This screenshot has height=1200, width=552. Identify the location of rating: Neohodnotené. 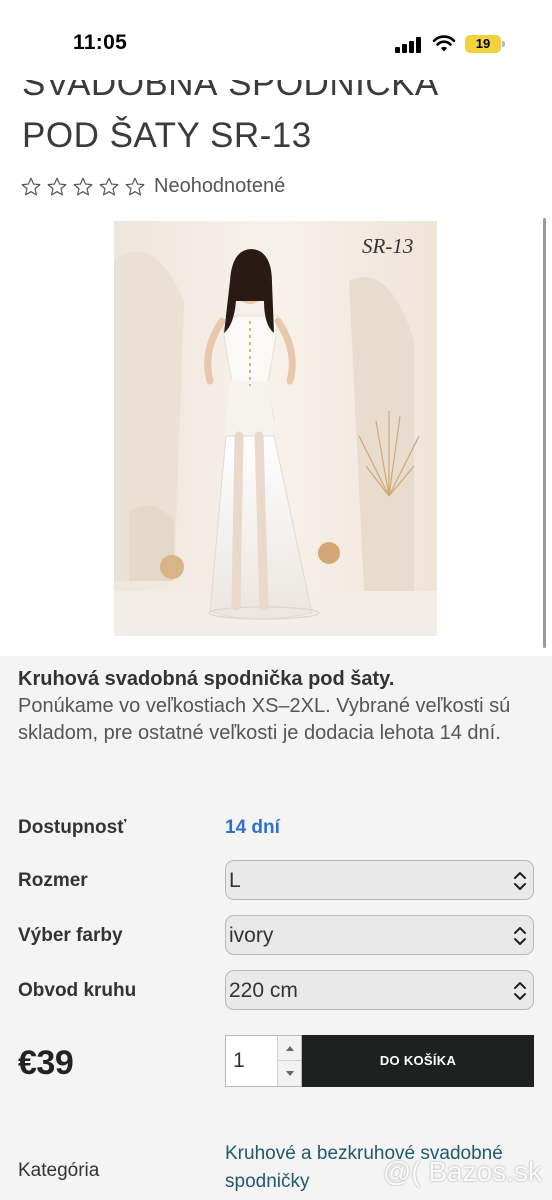
(152, 186).